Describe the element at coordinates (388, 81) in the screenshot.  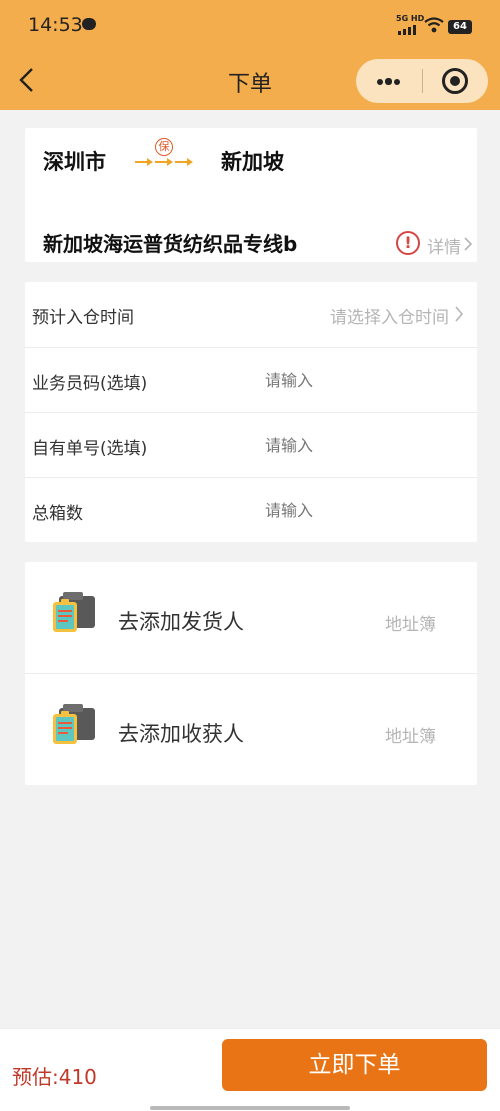
I see `more-icon` at that location.